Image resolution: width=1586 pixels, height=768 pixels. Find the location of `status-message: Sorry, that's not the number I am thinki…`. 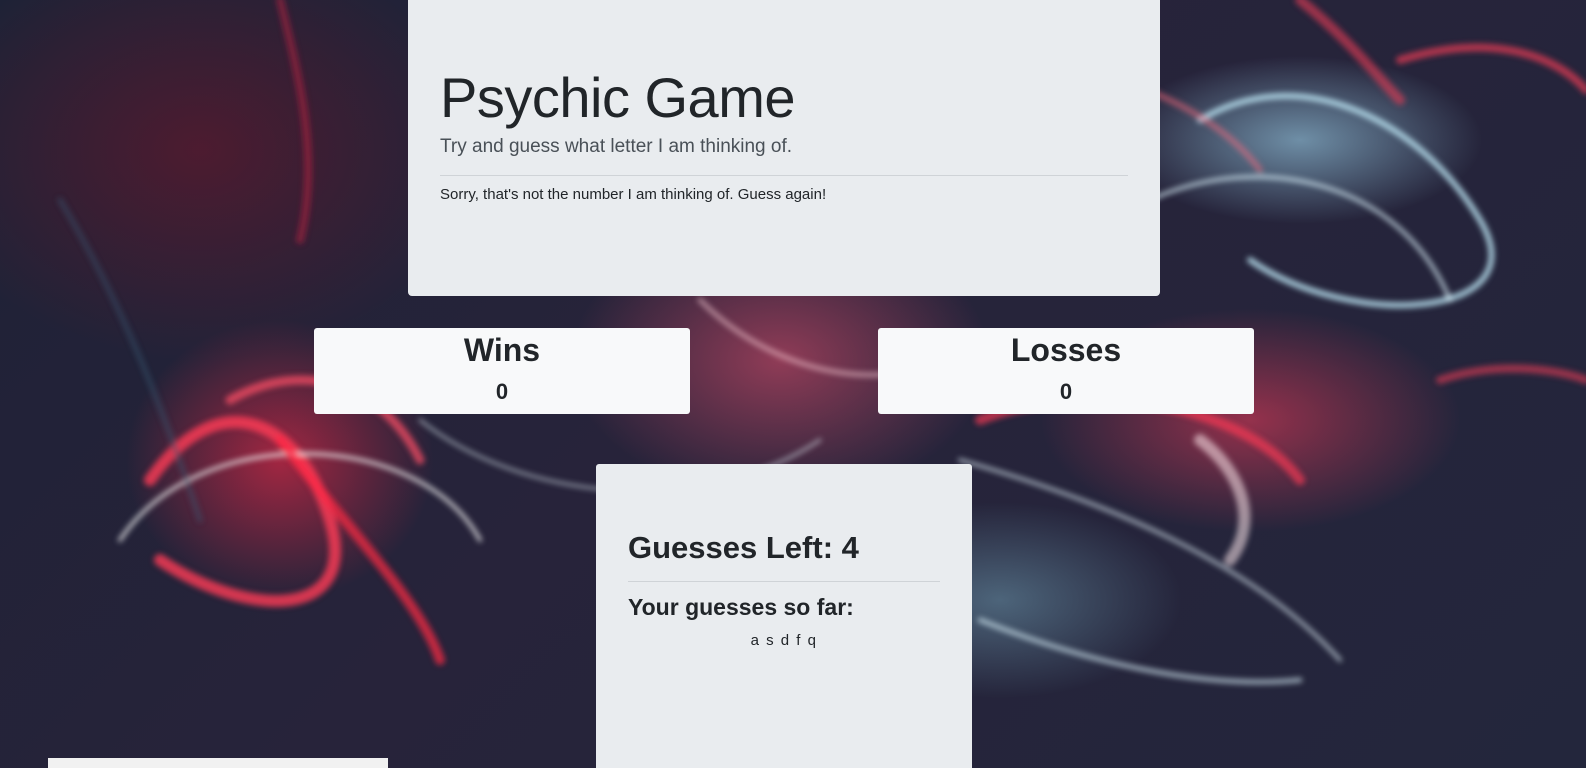

status-message: Sorry, that's not the number I am thinki… is located at coordinates (633, 194).